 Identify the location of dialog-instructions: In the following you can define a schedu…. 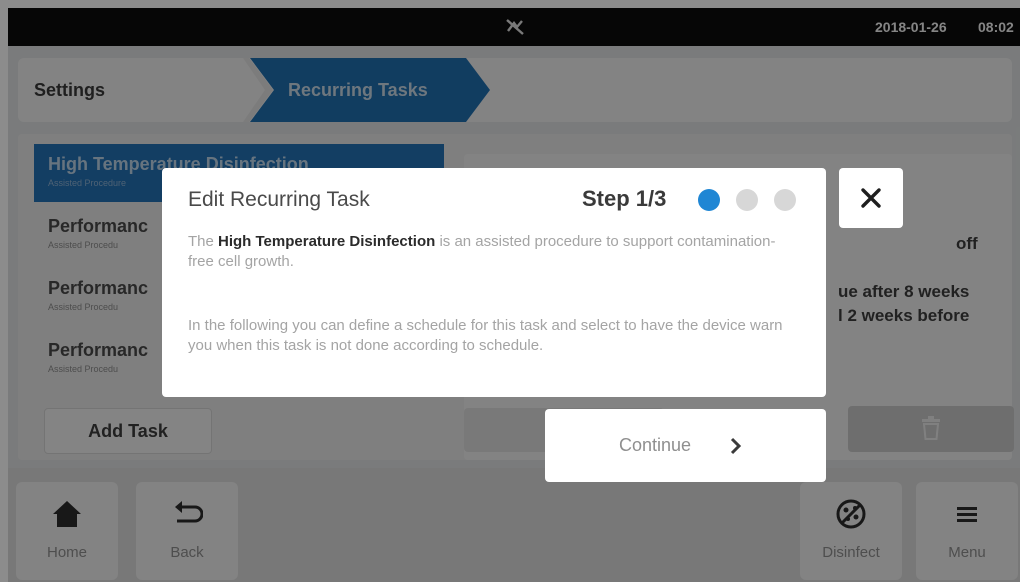
(485, 335).